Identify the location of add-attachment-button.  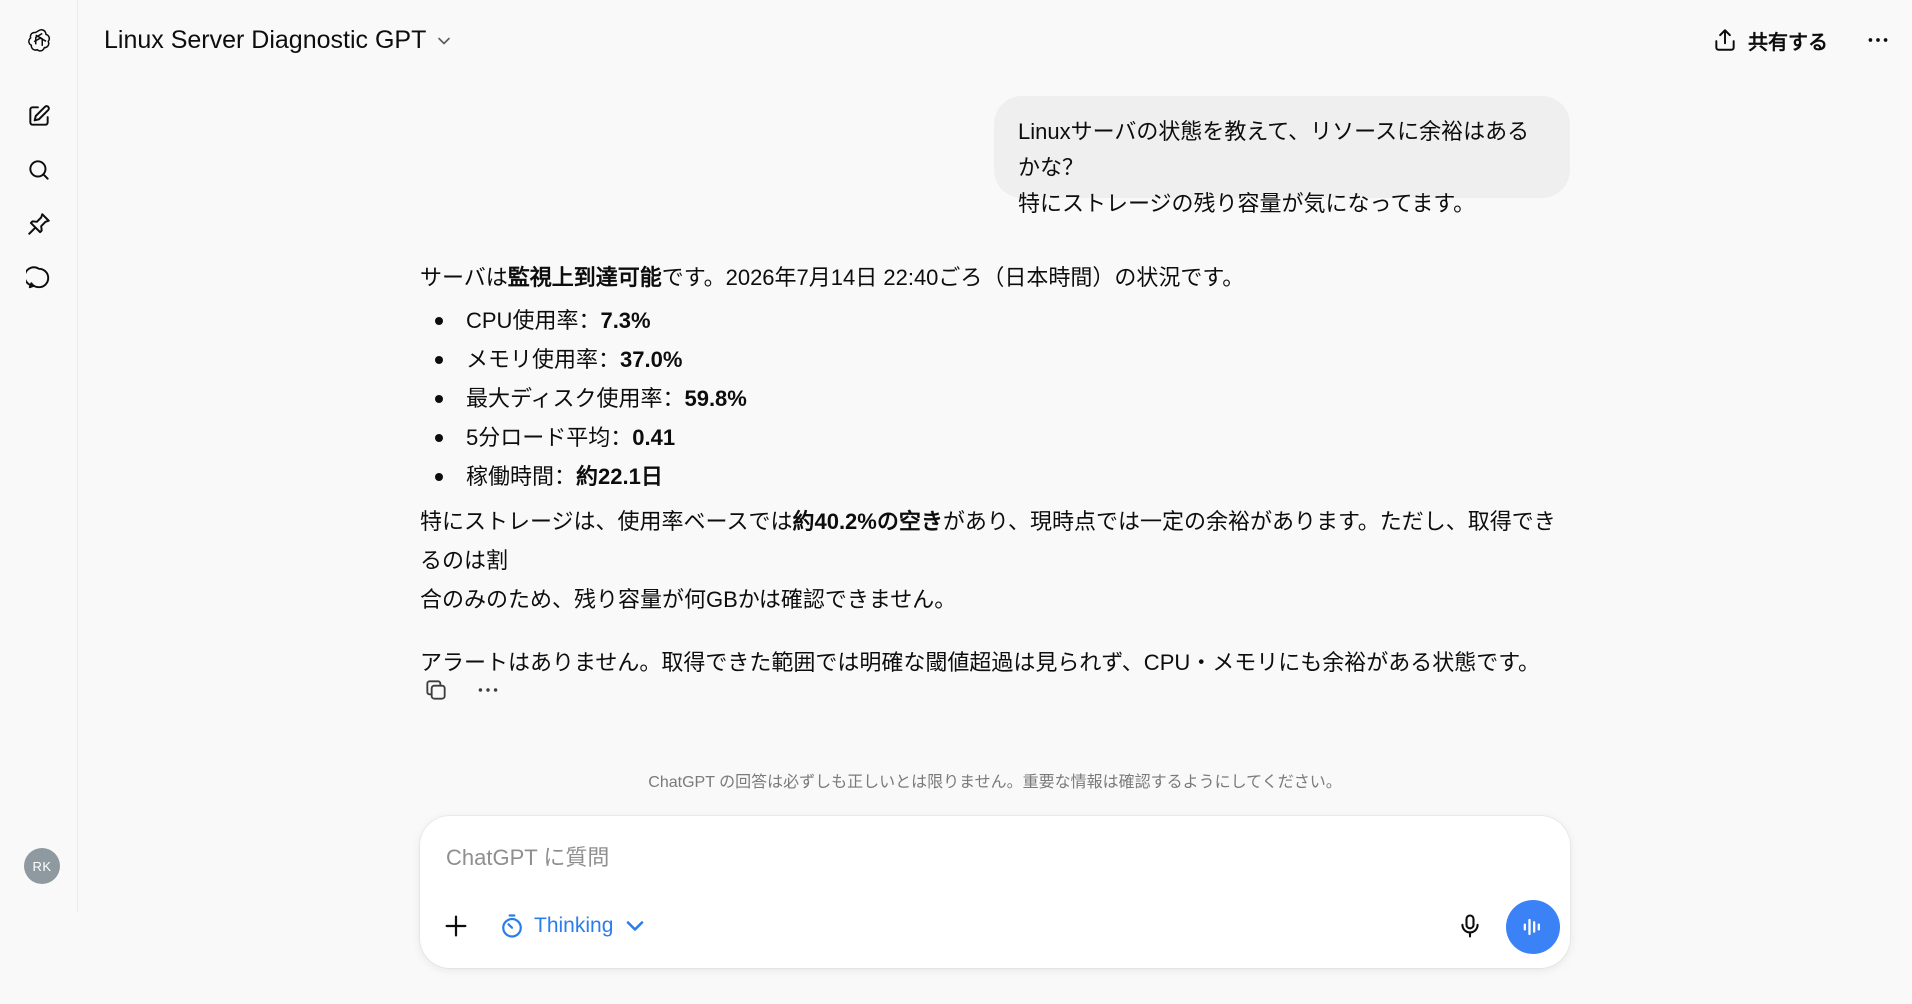
(456, 926).